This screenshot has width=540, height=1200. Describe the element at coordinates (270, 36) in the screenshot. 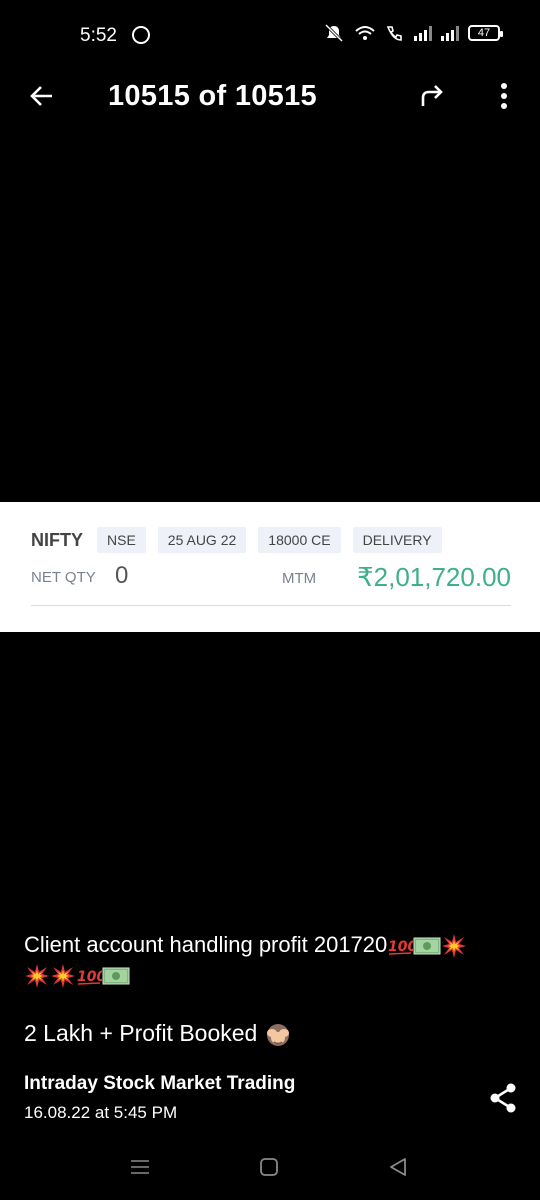

I see `status-bar: 5:52 47` at that location.